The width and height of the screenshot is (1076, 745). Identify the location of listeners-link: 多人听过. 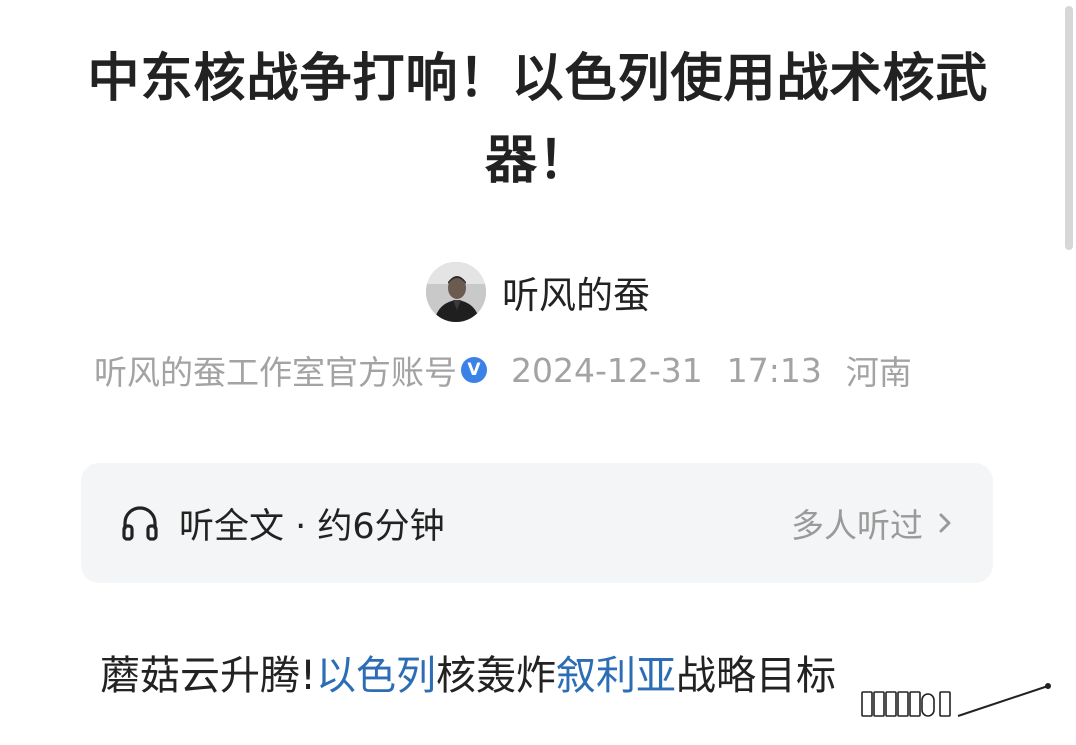
(873, 523).